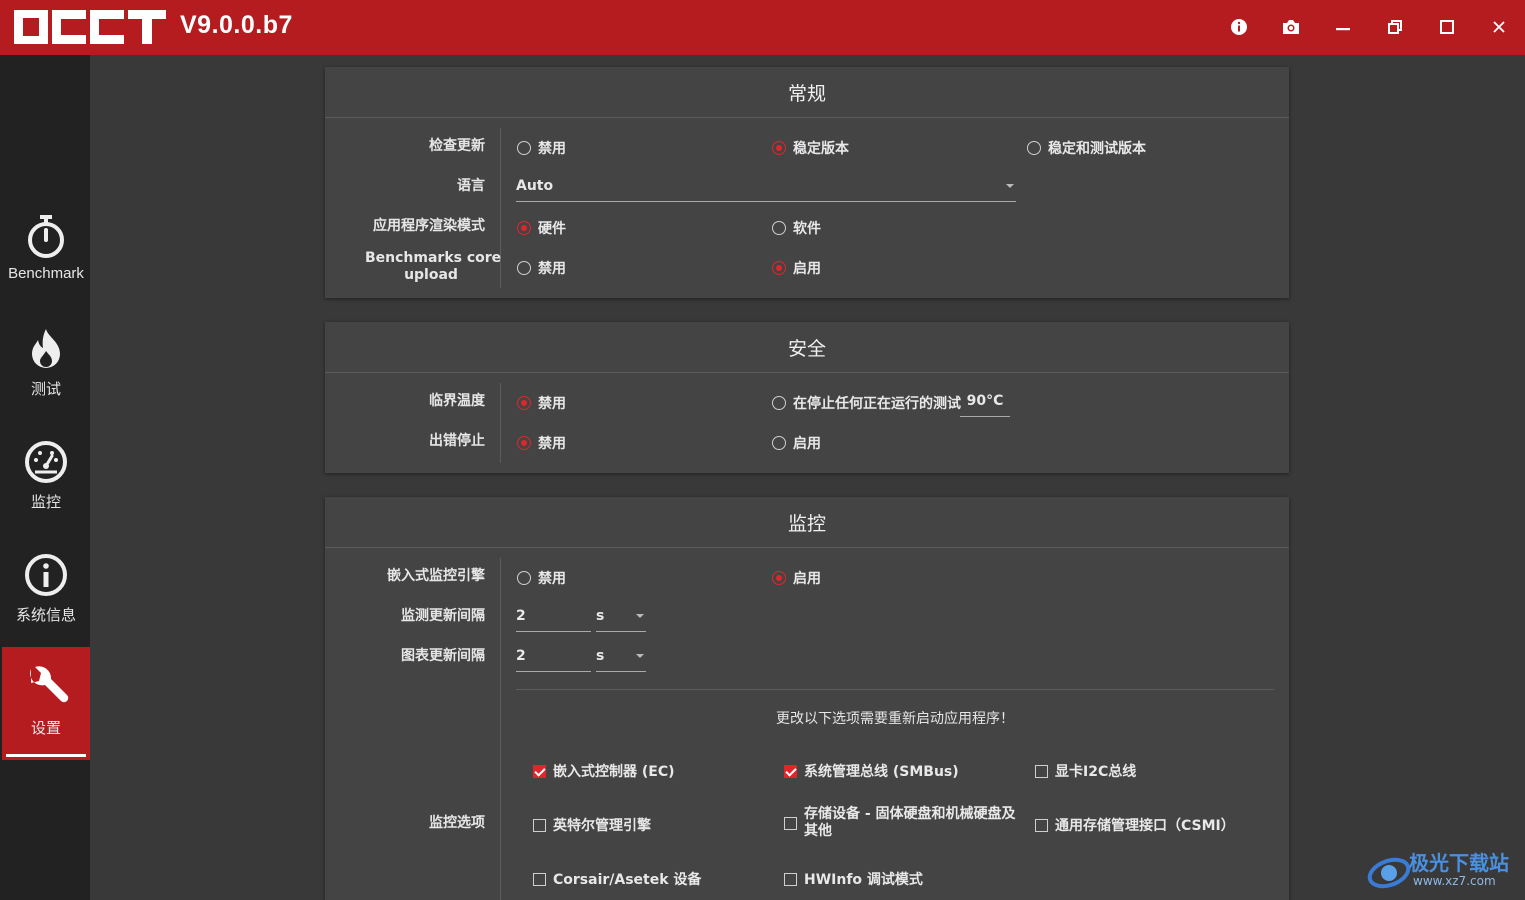  I want to click on sidebar-item-label: 监控, so click(45, 502).